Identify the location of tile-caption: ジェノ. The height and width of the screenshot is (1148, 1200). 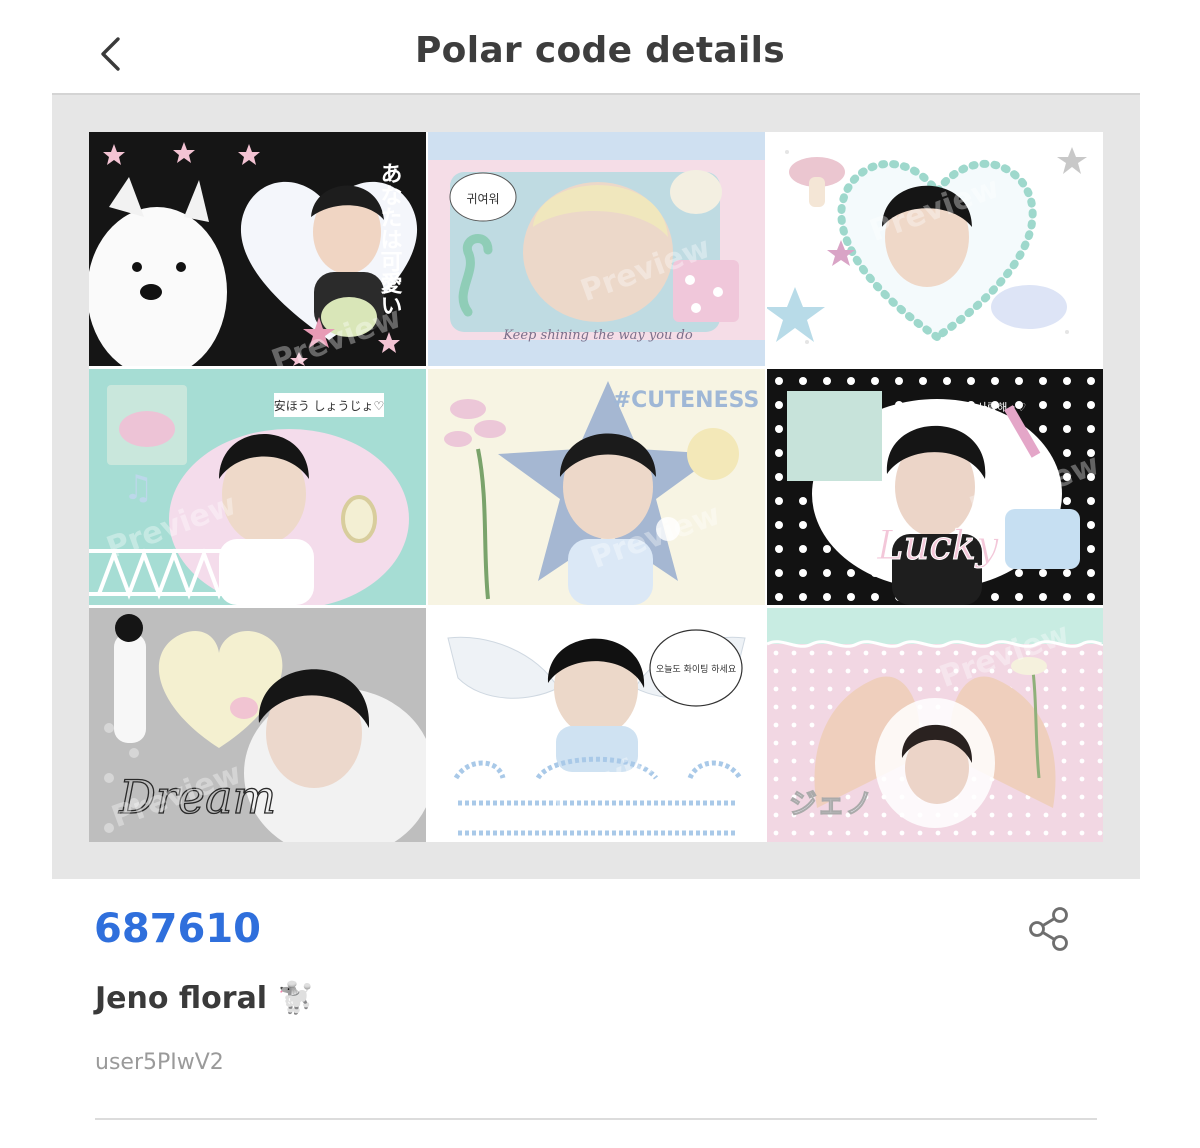
(831, 803).